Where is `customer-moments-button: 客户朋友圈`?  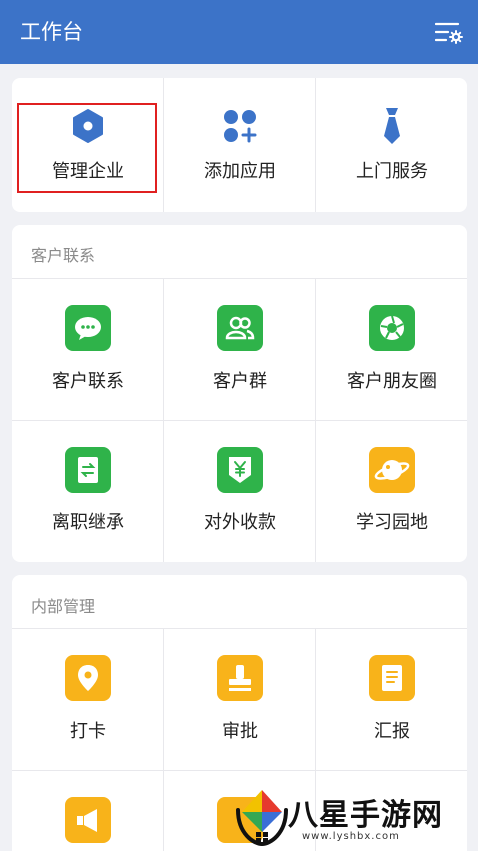
customer-moments-button: 客户朋友圈 is located at coordinates (391, 349).